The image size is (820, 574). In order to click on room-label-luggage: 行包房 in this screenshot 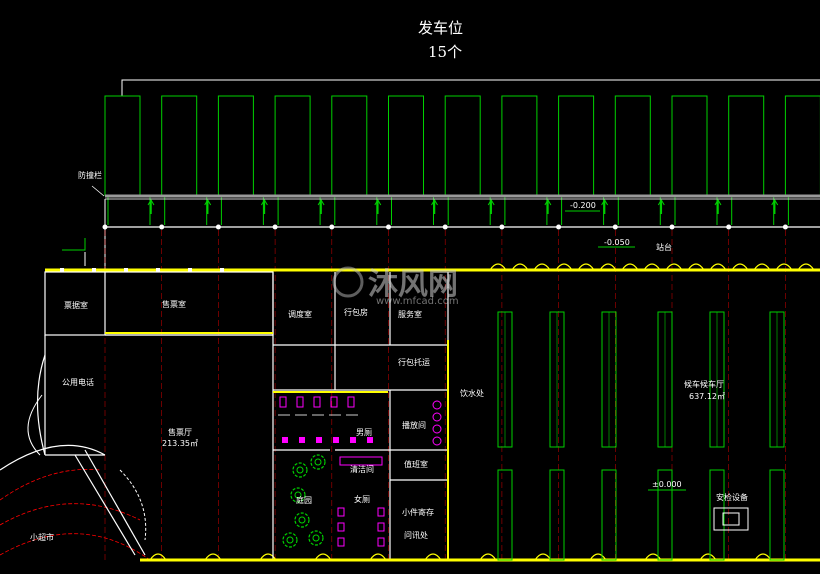, I will do `click(356, 312)`.